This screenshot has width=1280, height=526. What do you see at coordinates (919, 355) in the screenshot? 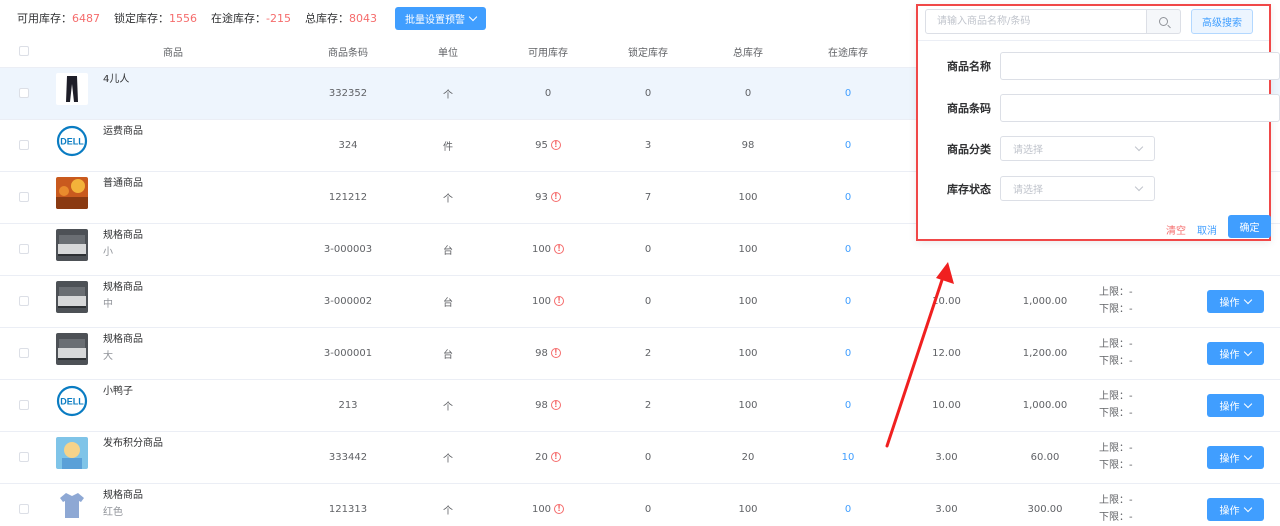
I see `annotation-arrow-icon` at bounding box center [919, 355].